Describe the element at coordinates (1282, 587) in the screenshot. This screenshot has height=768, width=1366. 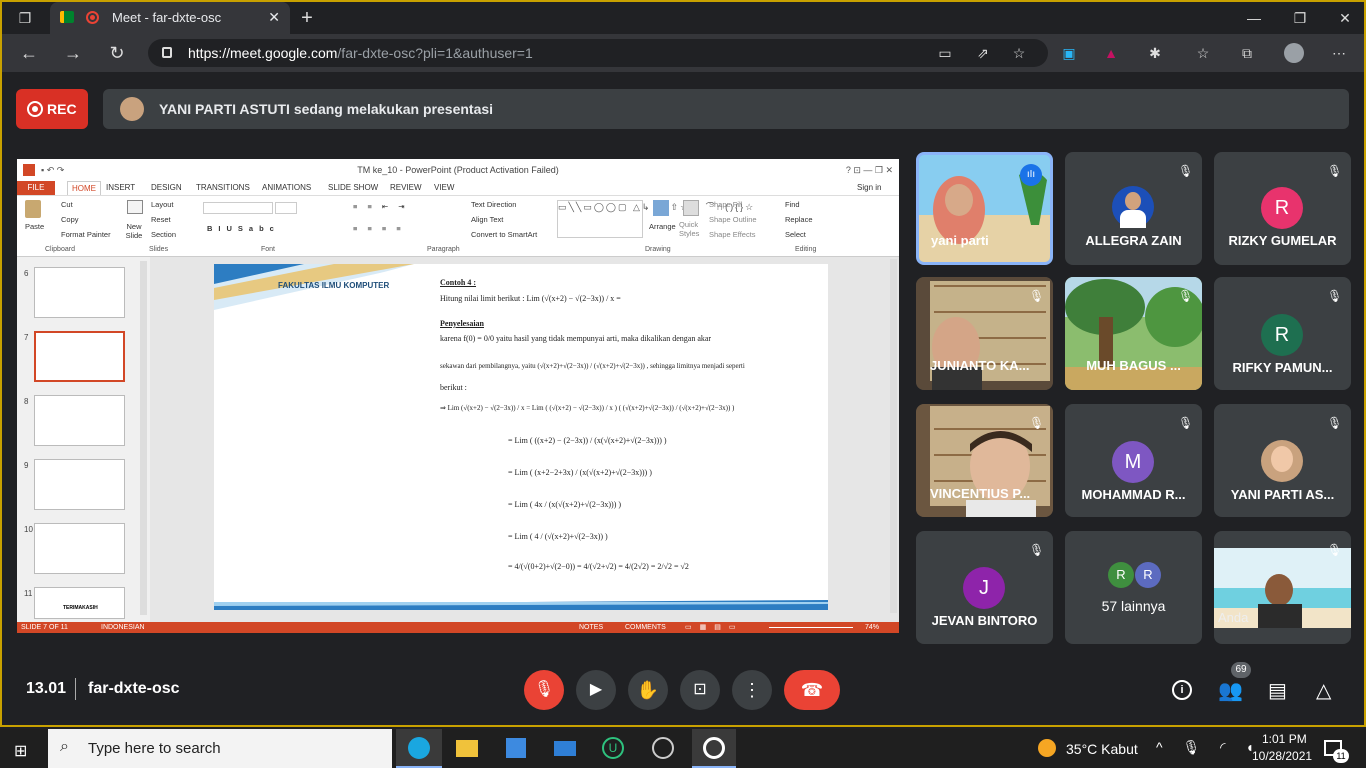
I see `participant-tile-self: 🎙 Anda` at that location.